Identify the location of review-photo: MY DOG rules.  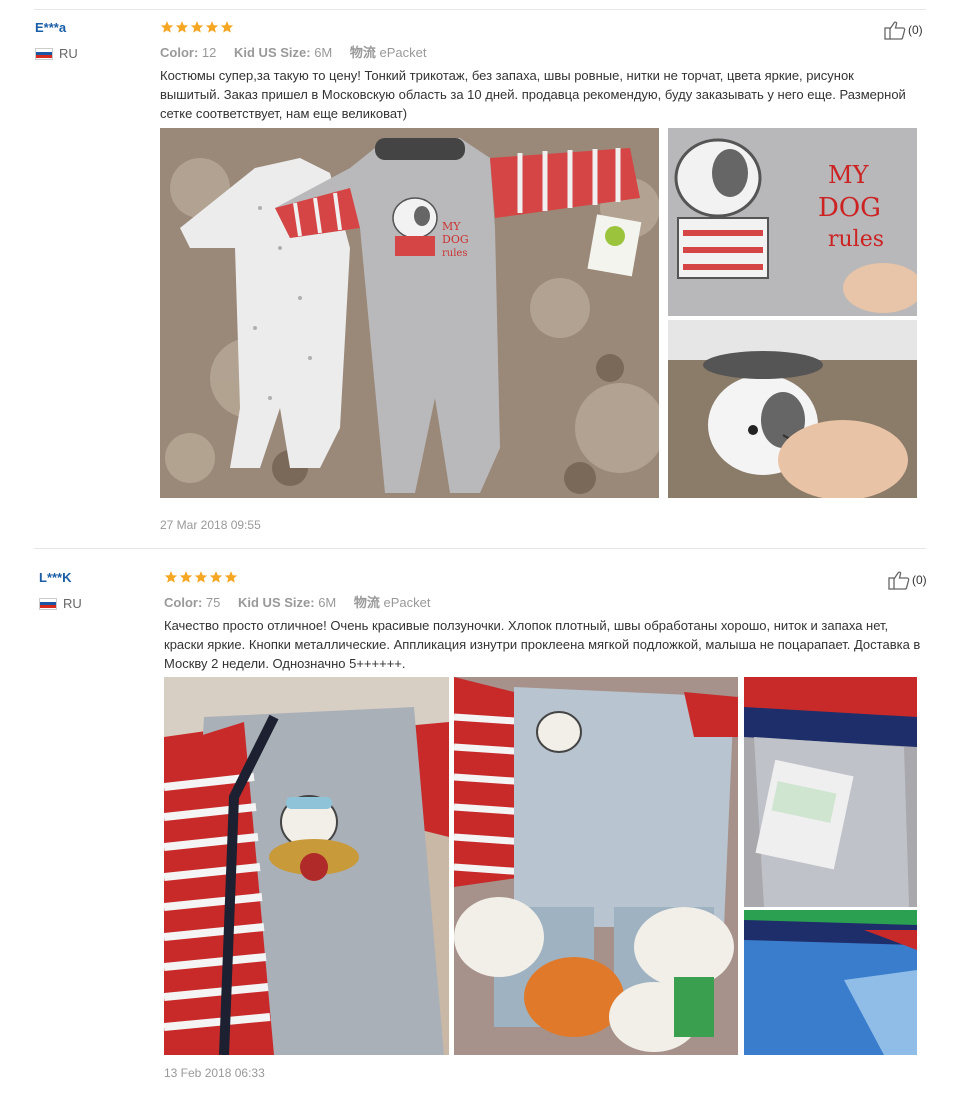
(792, 222).